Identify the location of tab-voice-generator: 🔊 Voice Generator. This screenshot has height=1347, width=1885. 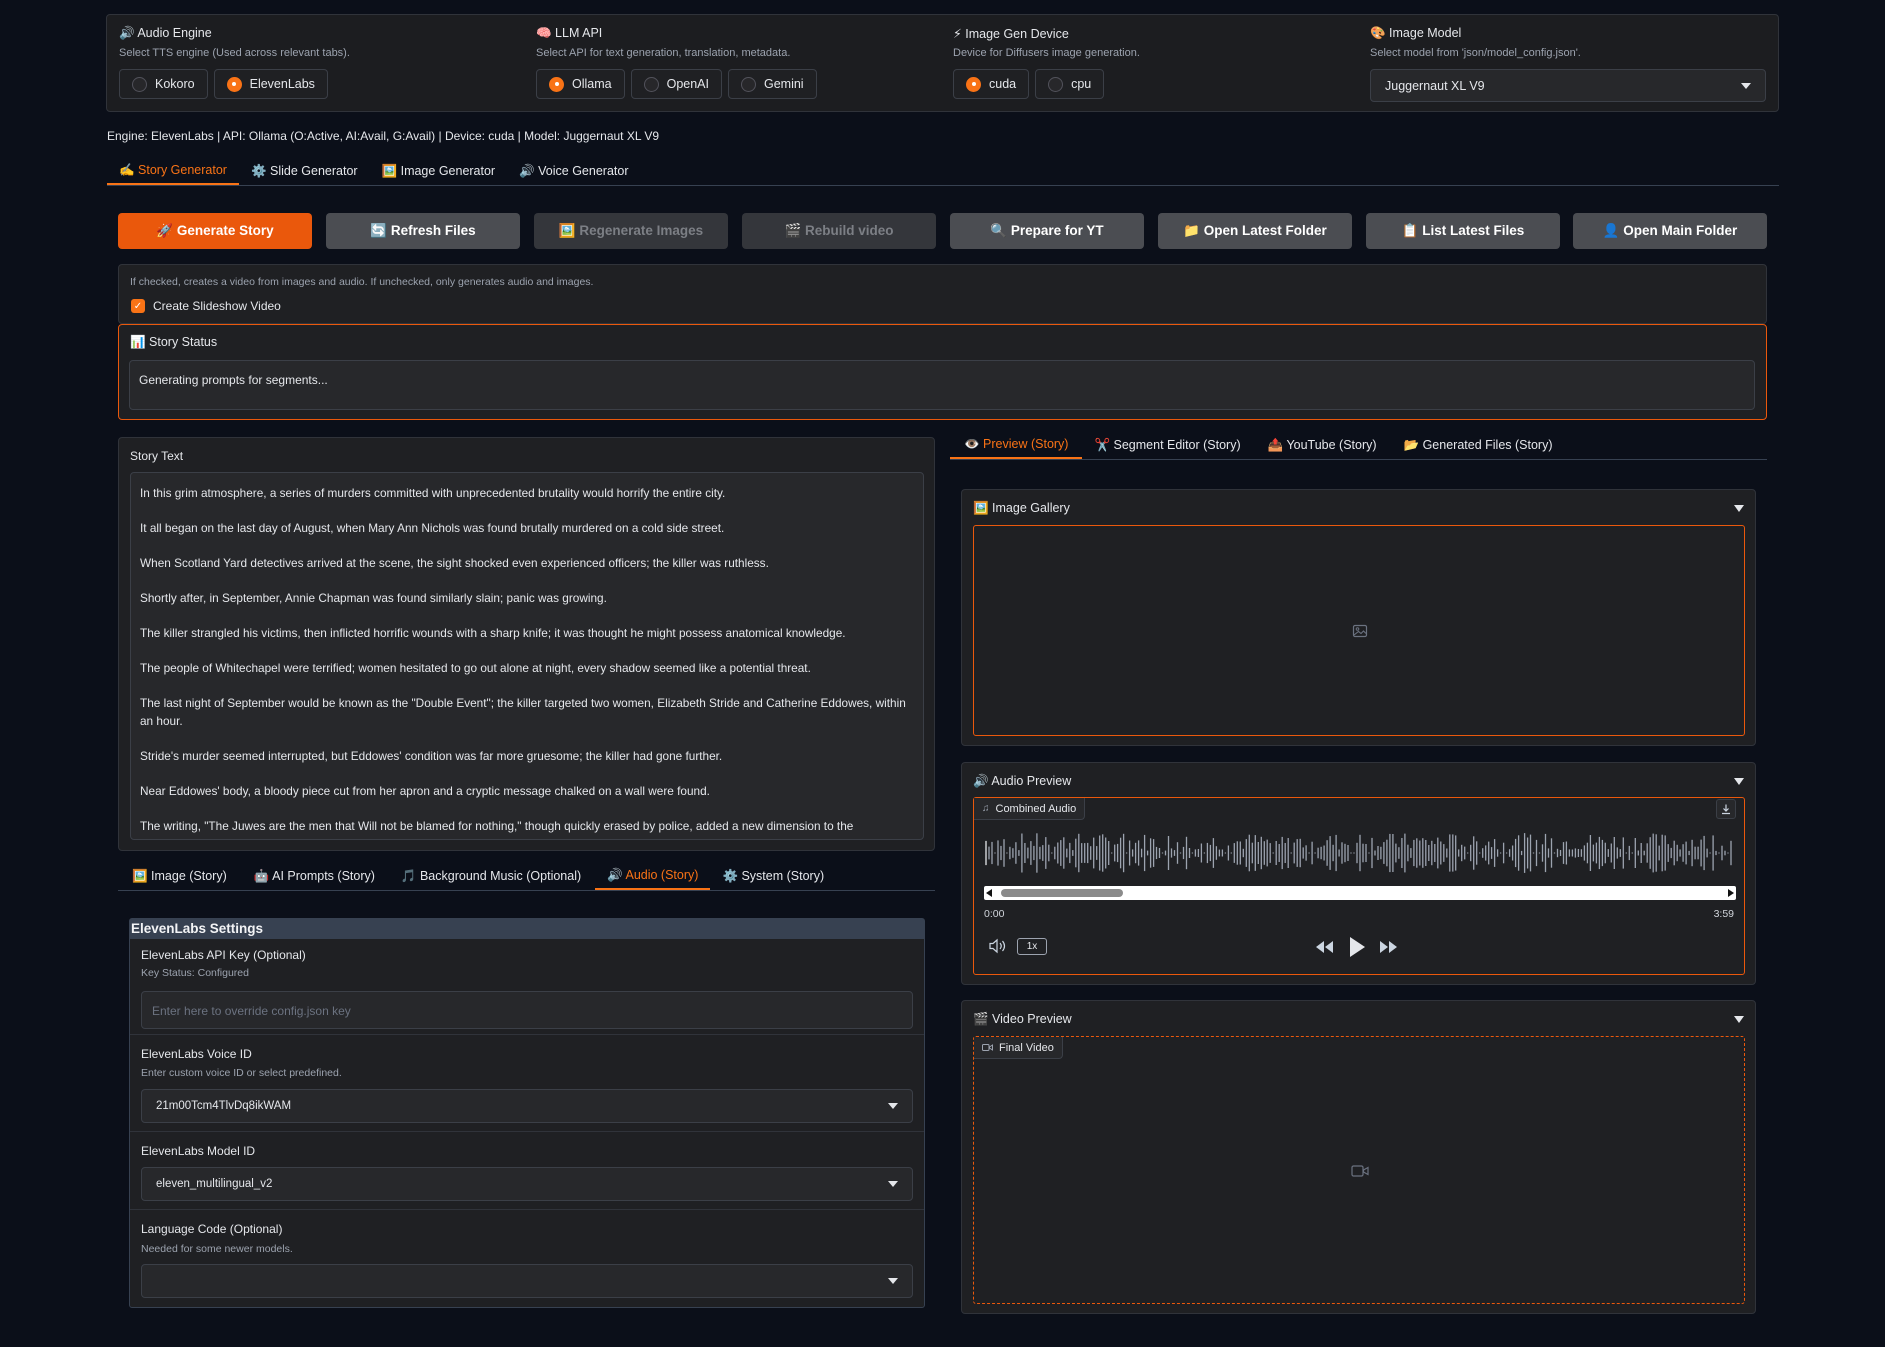
(573, 171).